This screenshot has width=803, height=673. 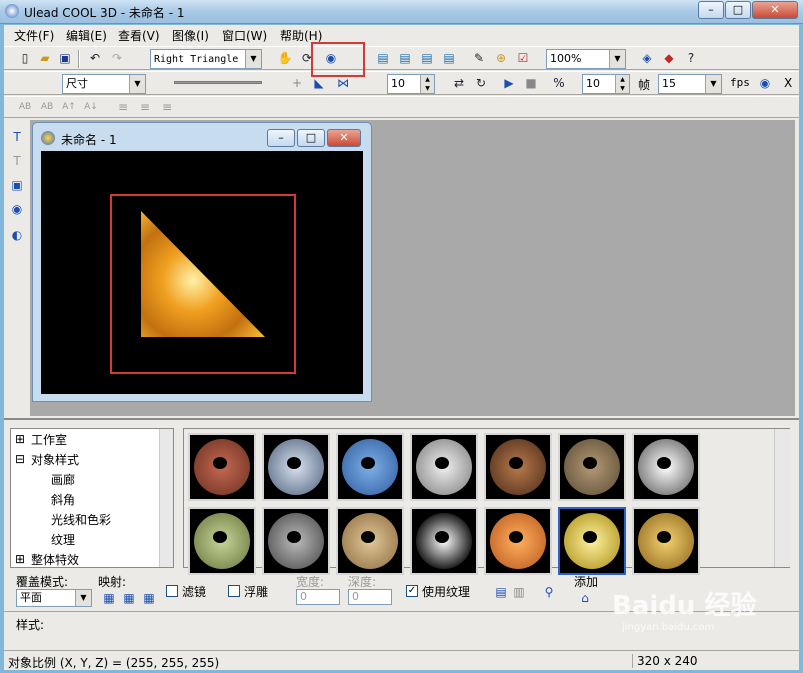 I want to click on menu-edit: 编辑(E), so click(x=86, y=35).